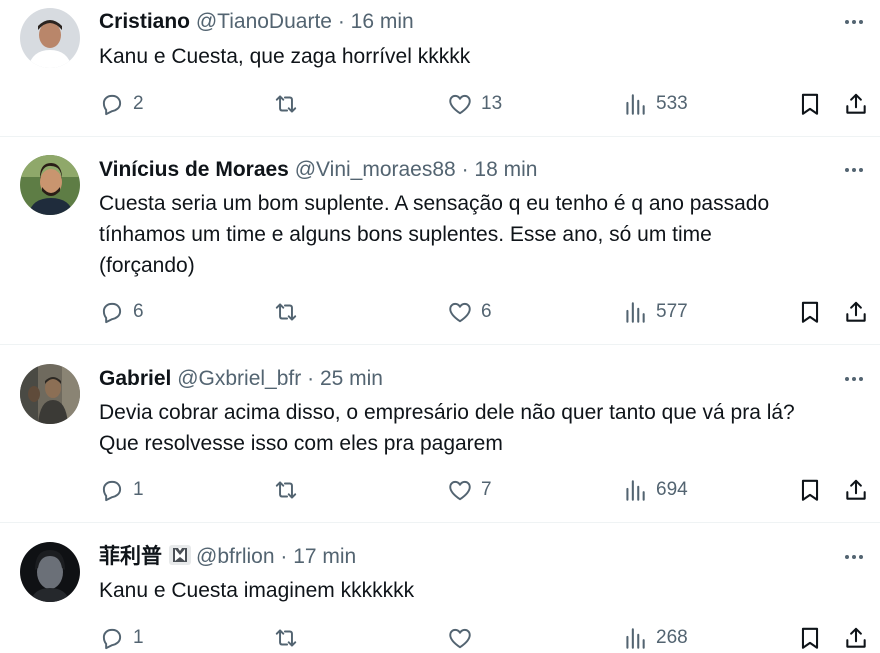 This screenshot has width=880, height=653. I want to click on like-button: 7, so click(469, 490).